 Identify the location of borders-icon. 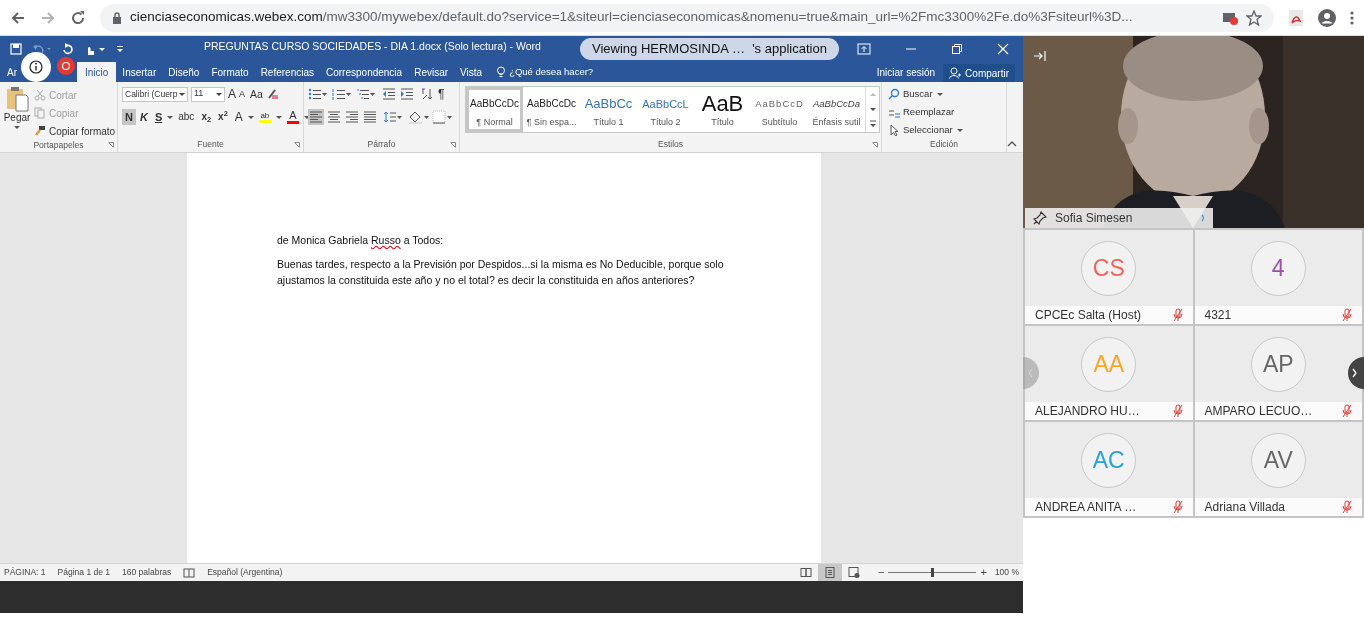
(443, 117).